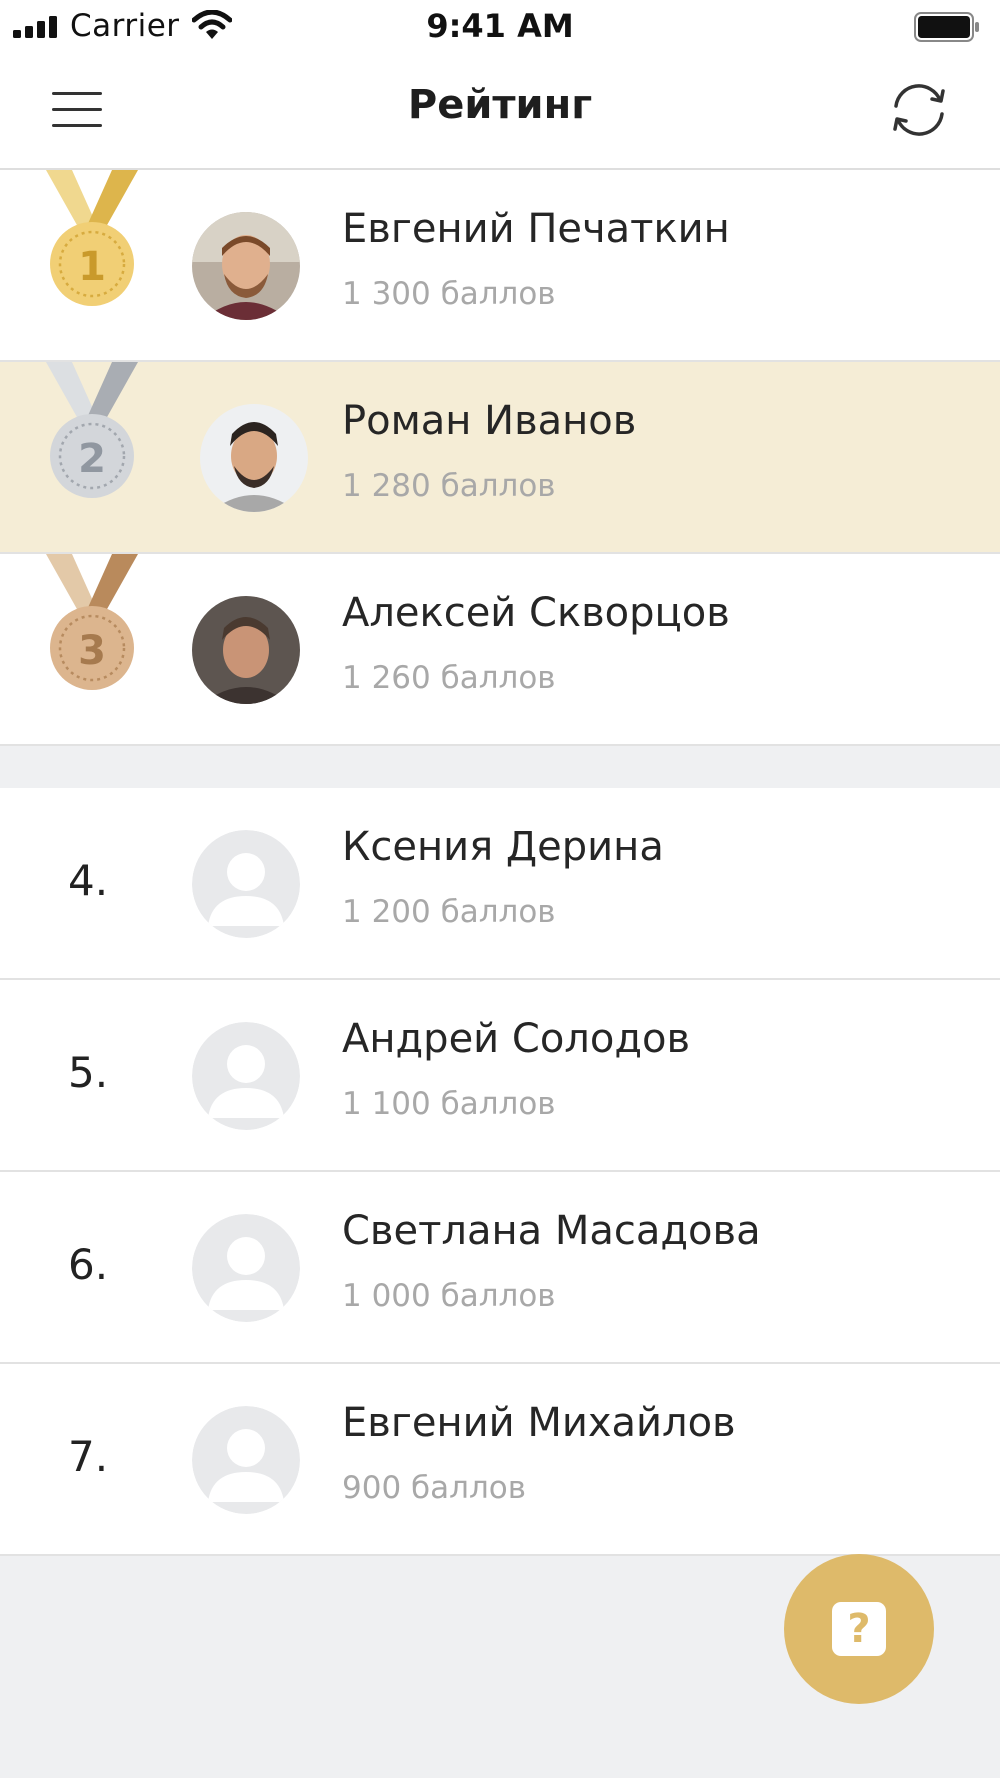 The height and width of the screenshot is (1778, 1000). I want to click on svg-text: 2, so click(92, 459).